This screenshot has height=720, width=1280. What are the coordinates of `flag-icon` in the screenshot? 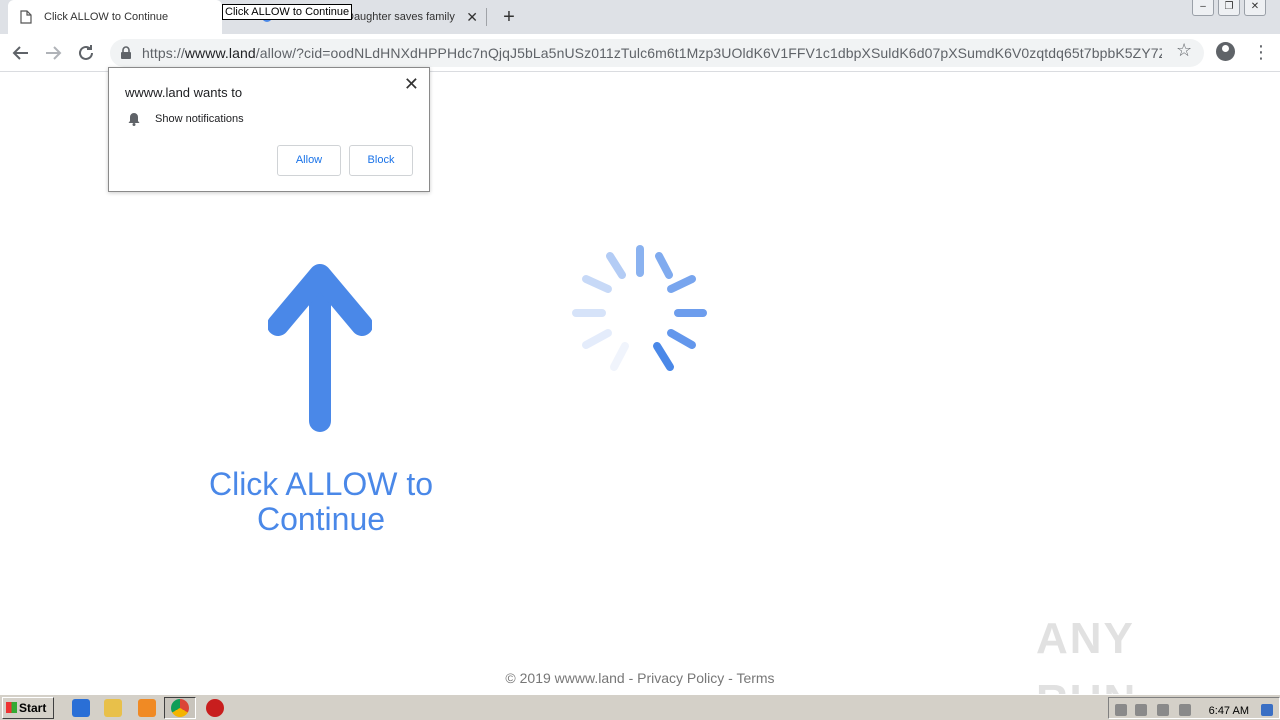 It's located at (1185, 710).